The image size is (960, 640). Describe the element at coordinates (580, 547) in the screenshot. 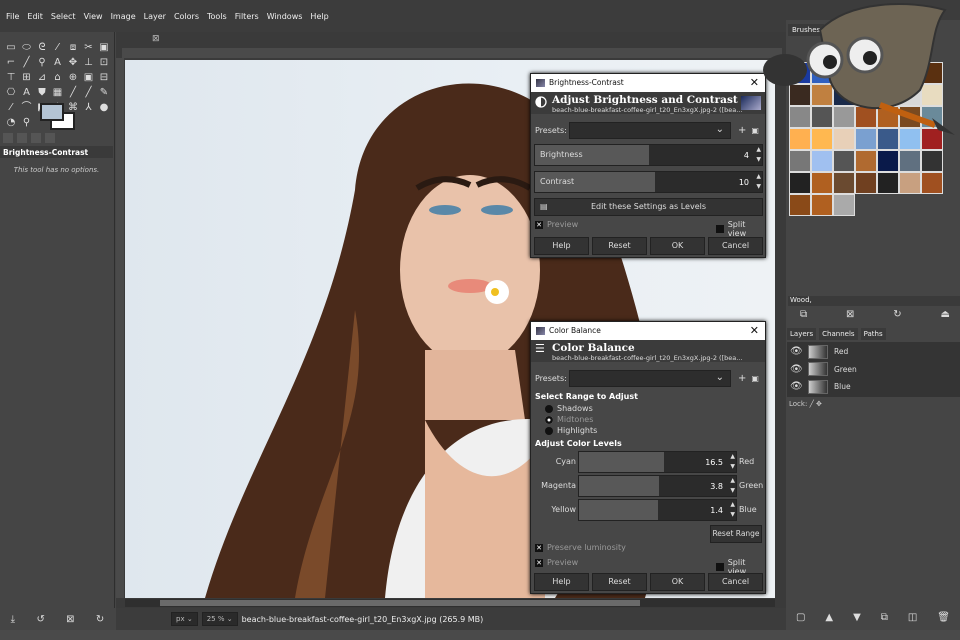

I see `preserve-luminosity-checkbox: ✕ Preserve luminosity` at that location.